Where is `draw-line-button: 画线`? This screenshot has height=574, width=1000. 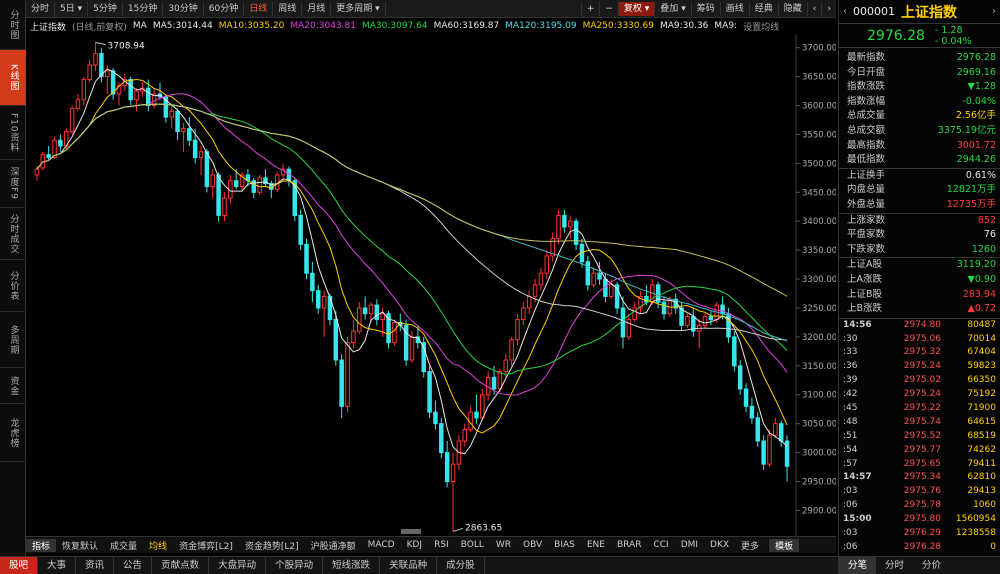
draw-line-button: 画线 is located at coordinates (734, 8).